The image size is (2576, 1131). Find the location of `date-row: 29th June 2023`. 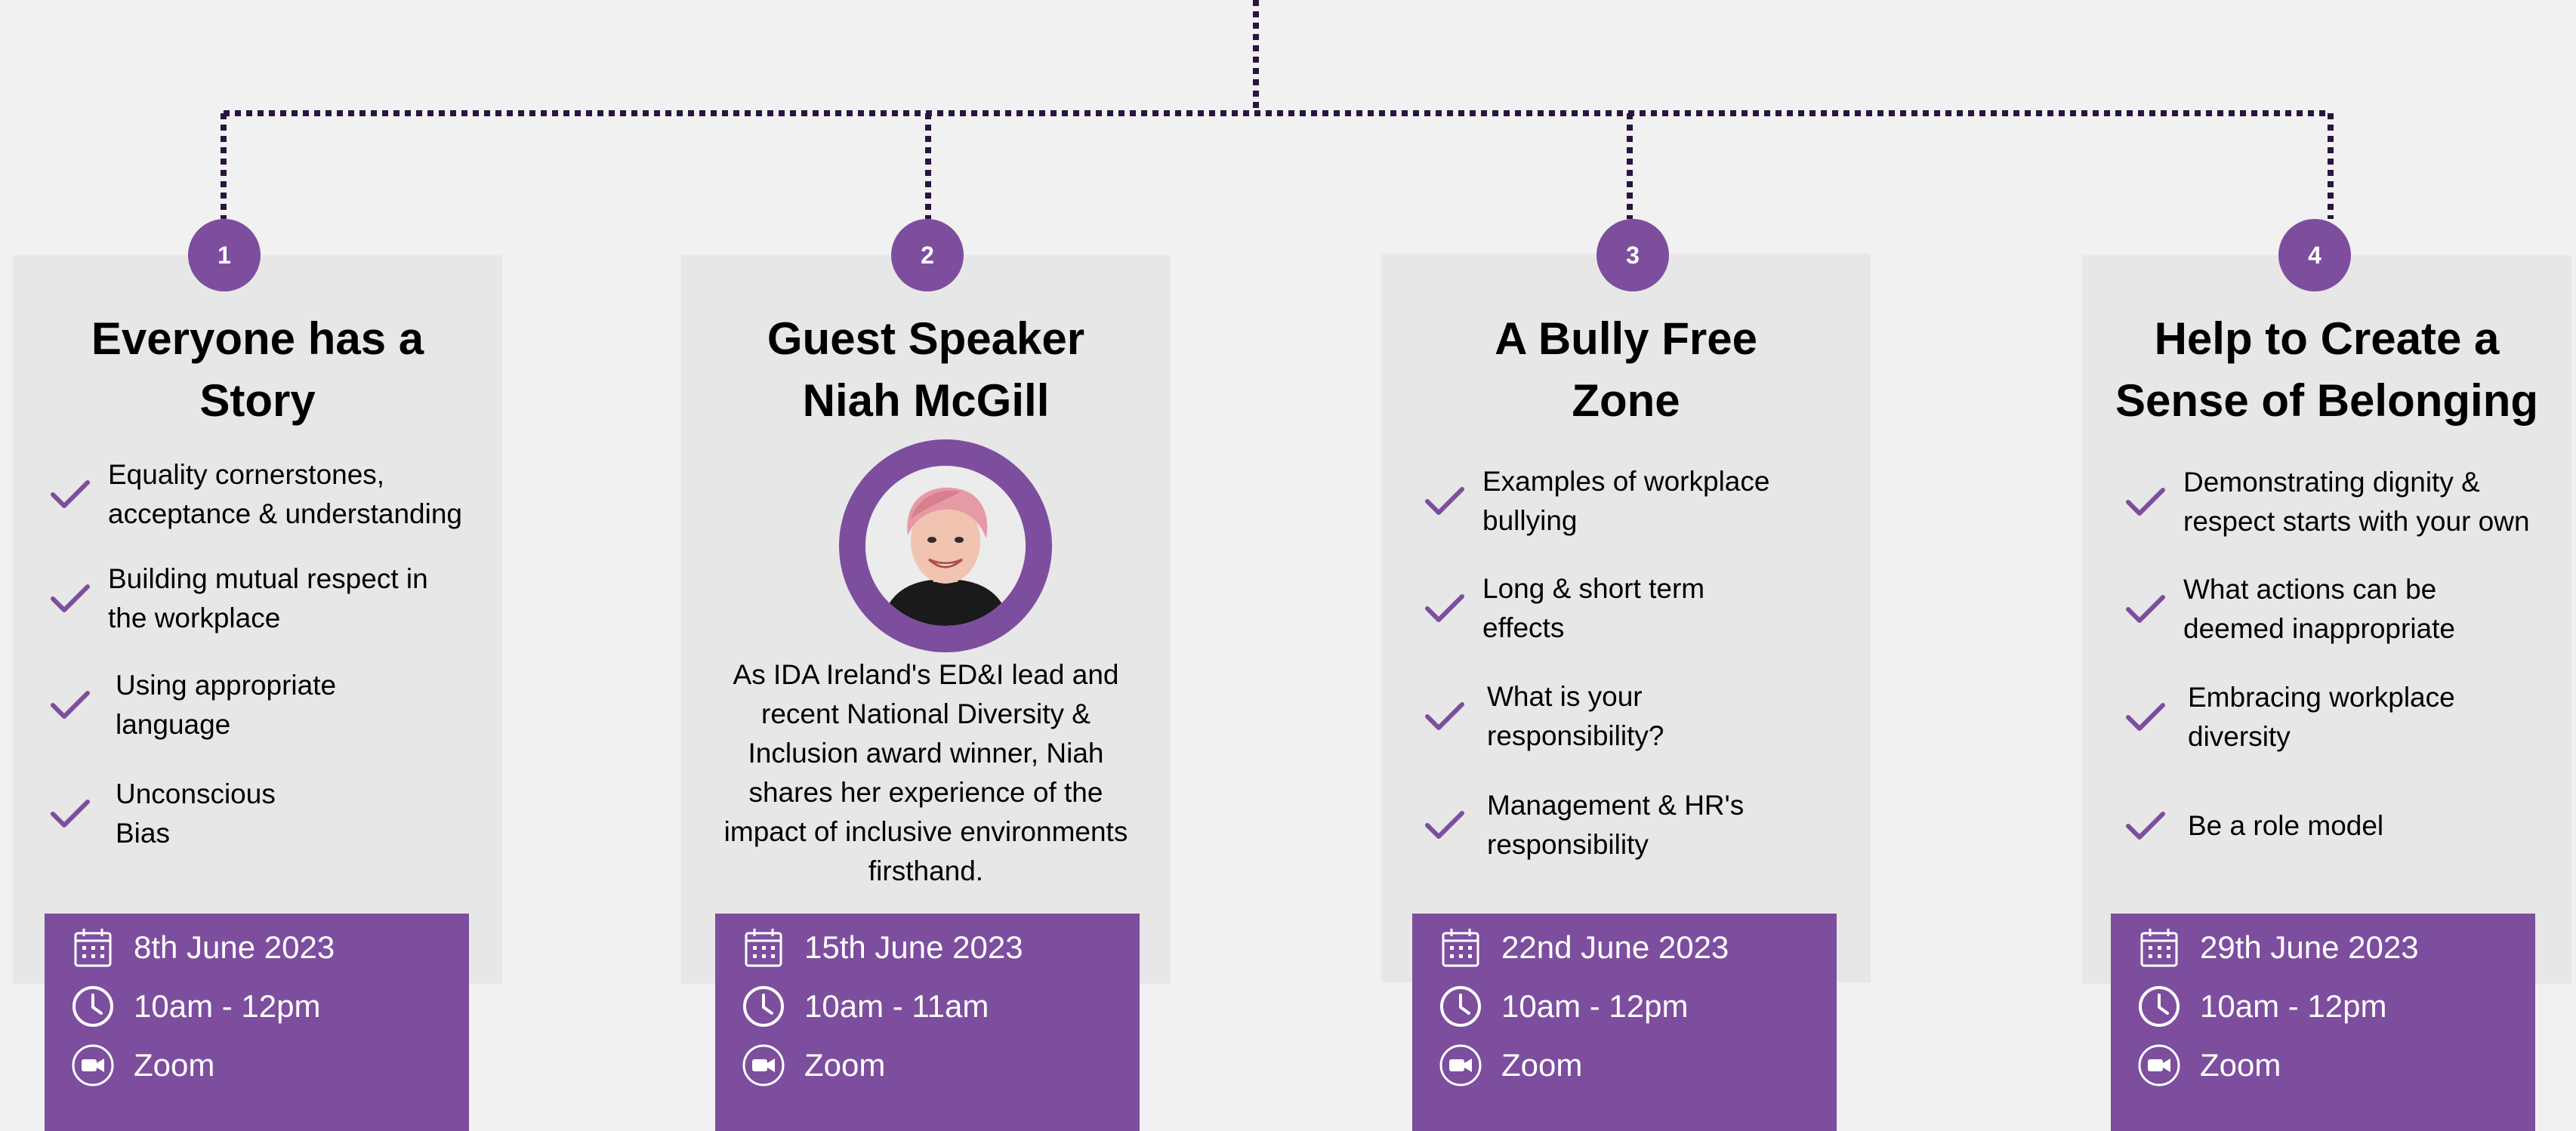

date-row: 29th June 2023 is located at coordinates (2277, 947).